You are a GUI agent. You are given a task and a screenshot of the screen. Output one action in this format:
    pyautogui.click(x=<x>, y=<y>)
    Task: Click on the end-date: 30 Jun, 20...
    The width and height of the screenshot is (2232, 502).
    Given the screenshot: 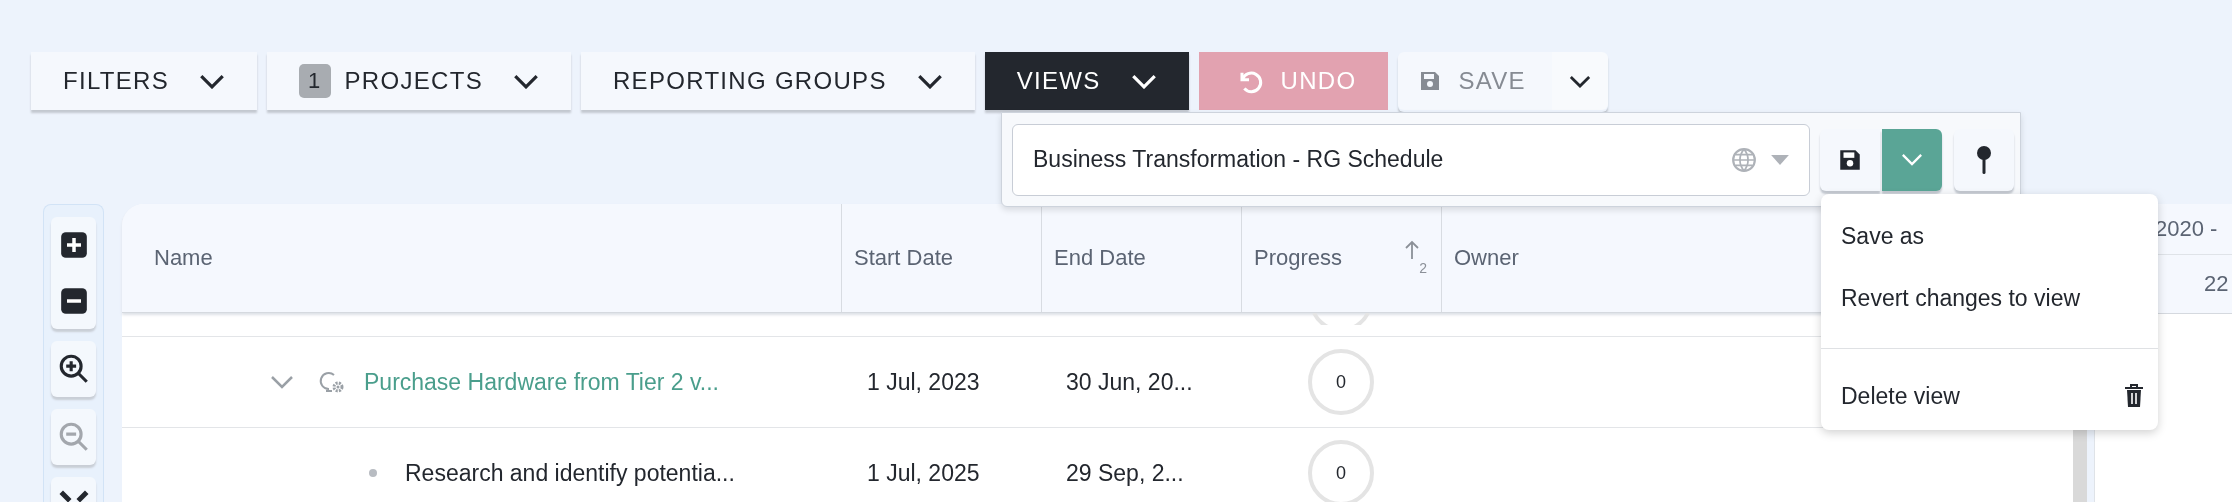 What is the action you would take?
    pyautogui.click(x=1129, y=382)
    